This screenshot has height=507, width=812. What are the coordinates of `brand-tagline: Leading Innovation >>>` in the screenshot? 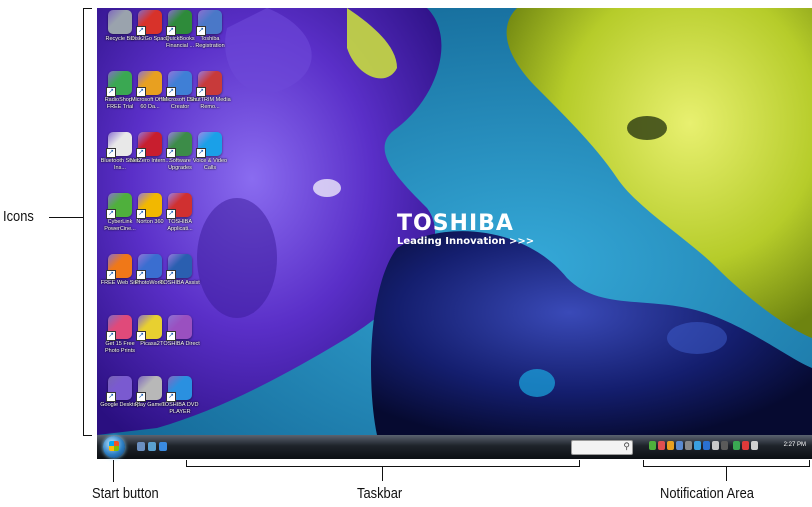 It's located at (466, 241).